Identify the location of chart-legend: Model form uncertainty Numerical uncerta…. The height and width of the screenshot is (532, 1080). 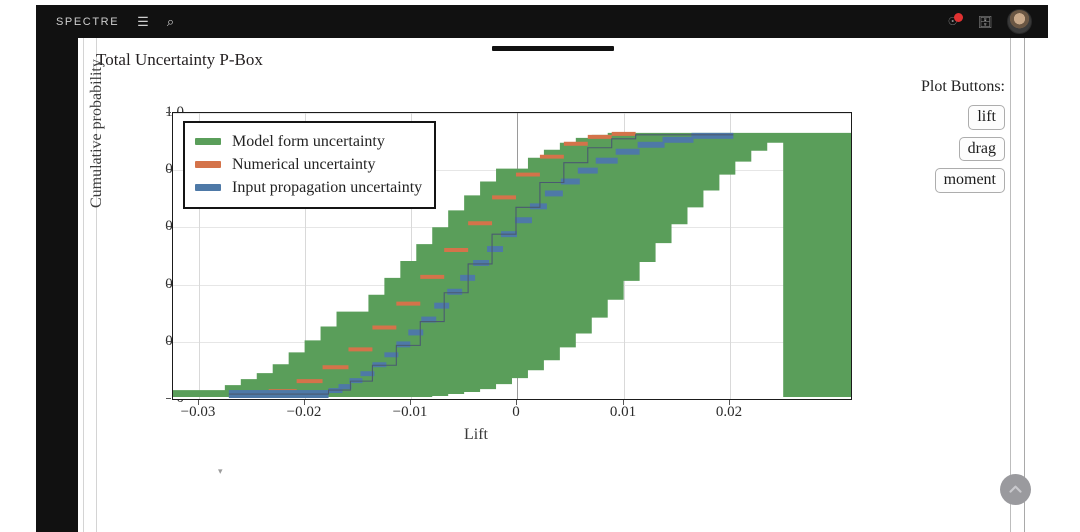
(310, 165).